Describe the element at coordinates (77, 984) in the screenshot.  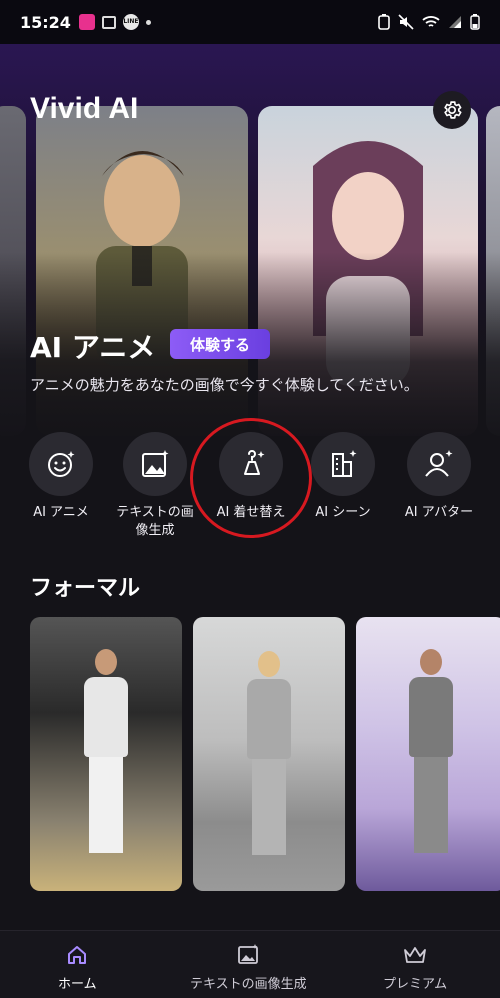
I see `nav-home-label: ホーム` at that location.